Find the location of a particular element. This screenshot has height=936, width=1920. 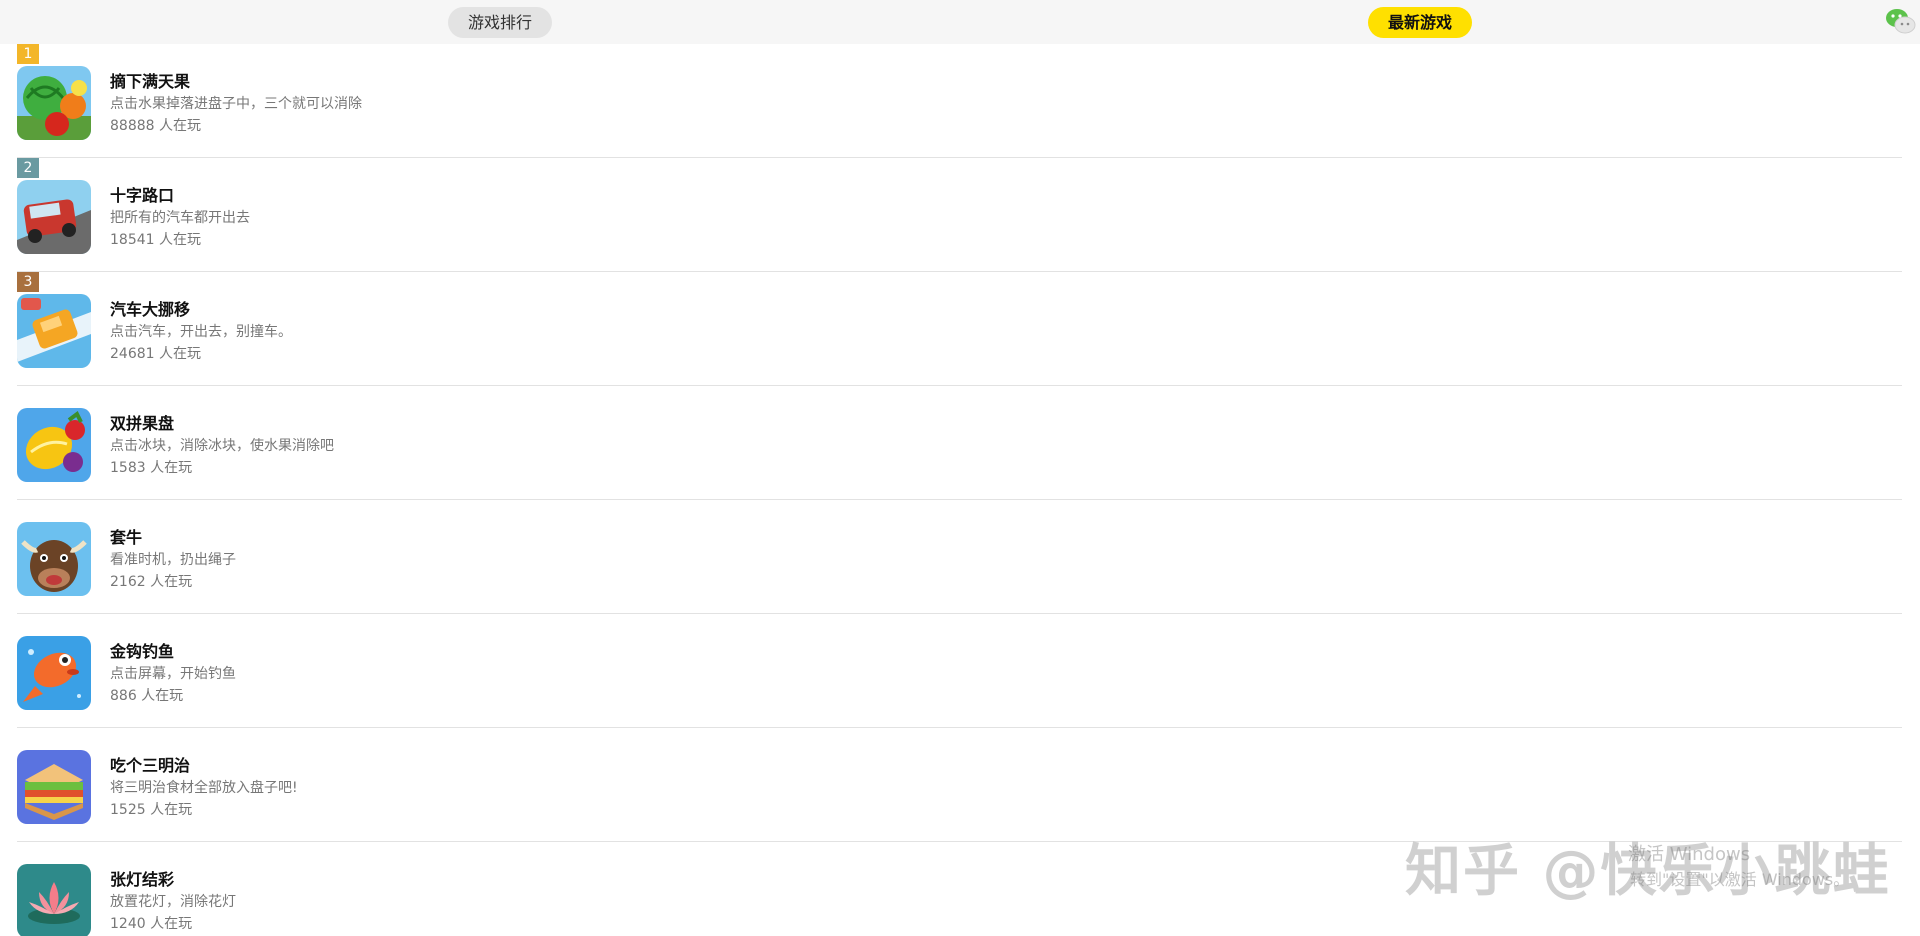

game-description: 放置花灯，消除花灯 is located at coordinates (173, 902).